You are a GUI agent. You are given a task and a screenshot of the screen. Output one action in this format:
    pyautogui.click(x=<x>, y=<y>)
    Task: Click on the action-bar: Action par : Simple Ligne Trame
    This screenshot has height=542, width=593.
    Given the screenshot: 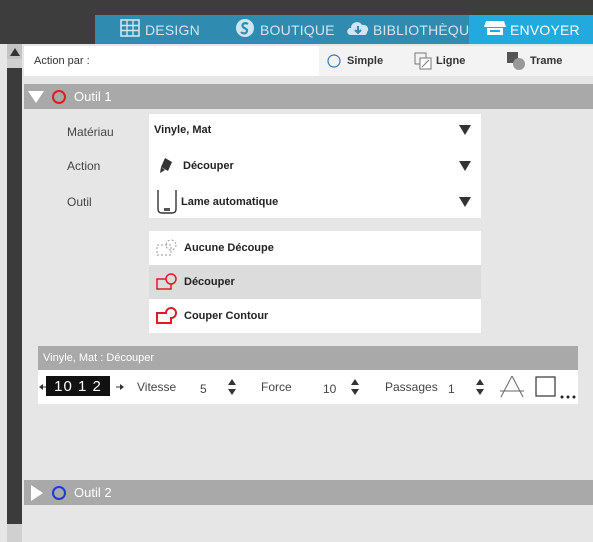 What is the action you would take?
    pyautogui.click(x=308, y=61)
    